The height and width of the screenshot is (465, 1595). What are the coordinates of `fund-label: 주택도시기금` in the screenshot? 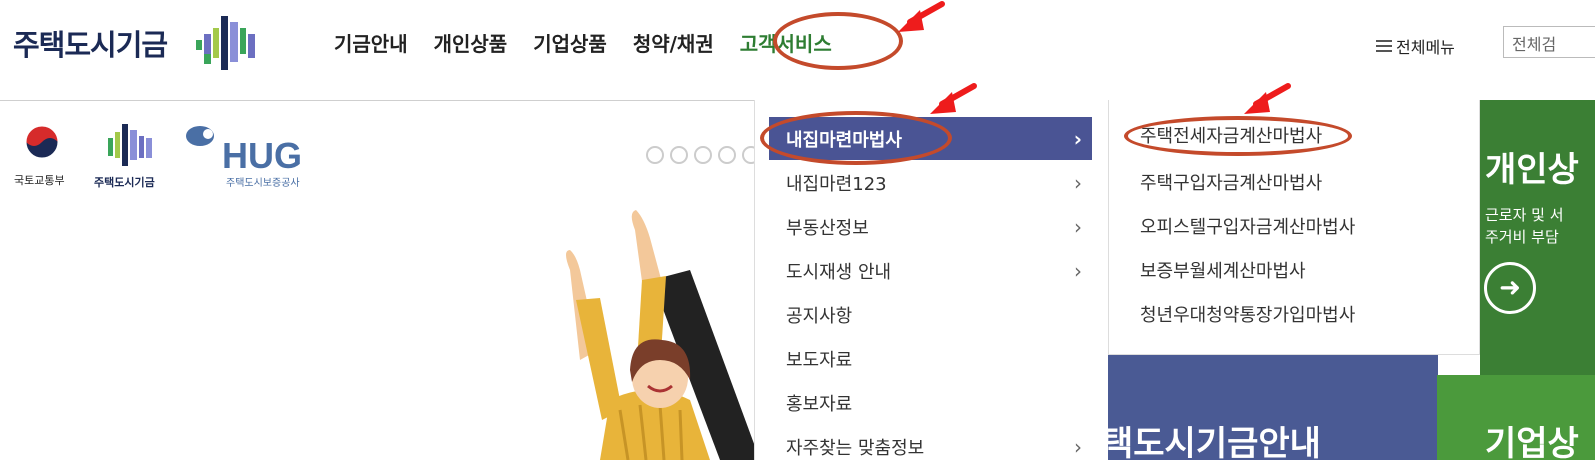 It's located at (124, 182).